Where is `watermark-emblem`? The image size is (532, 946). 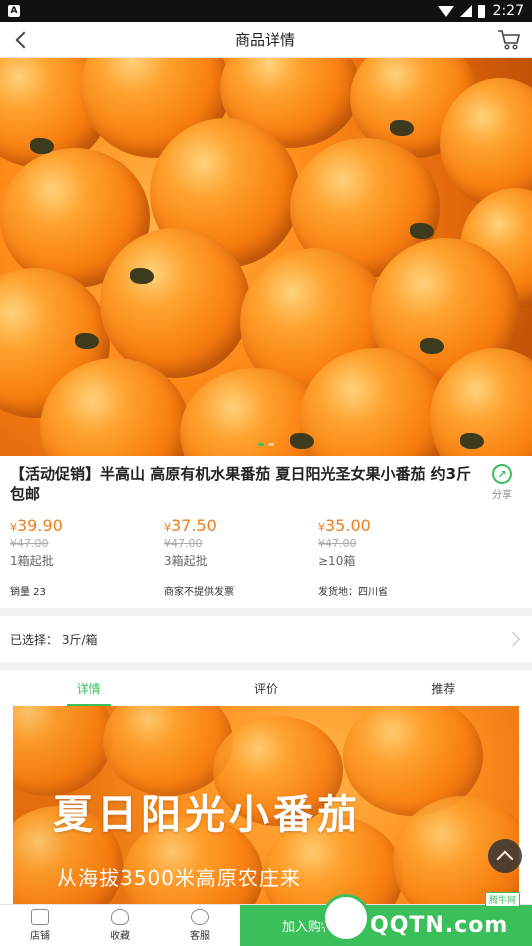
watermark-emblem is located at coordinates (346, 918).